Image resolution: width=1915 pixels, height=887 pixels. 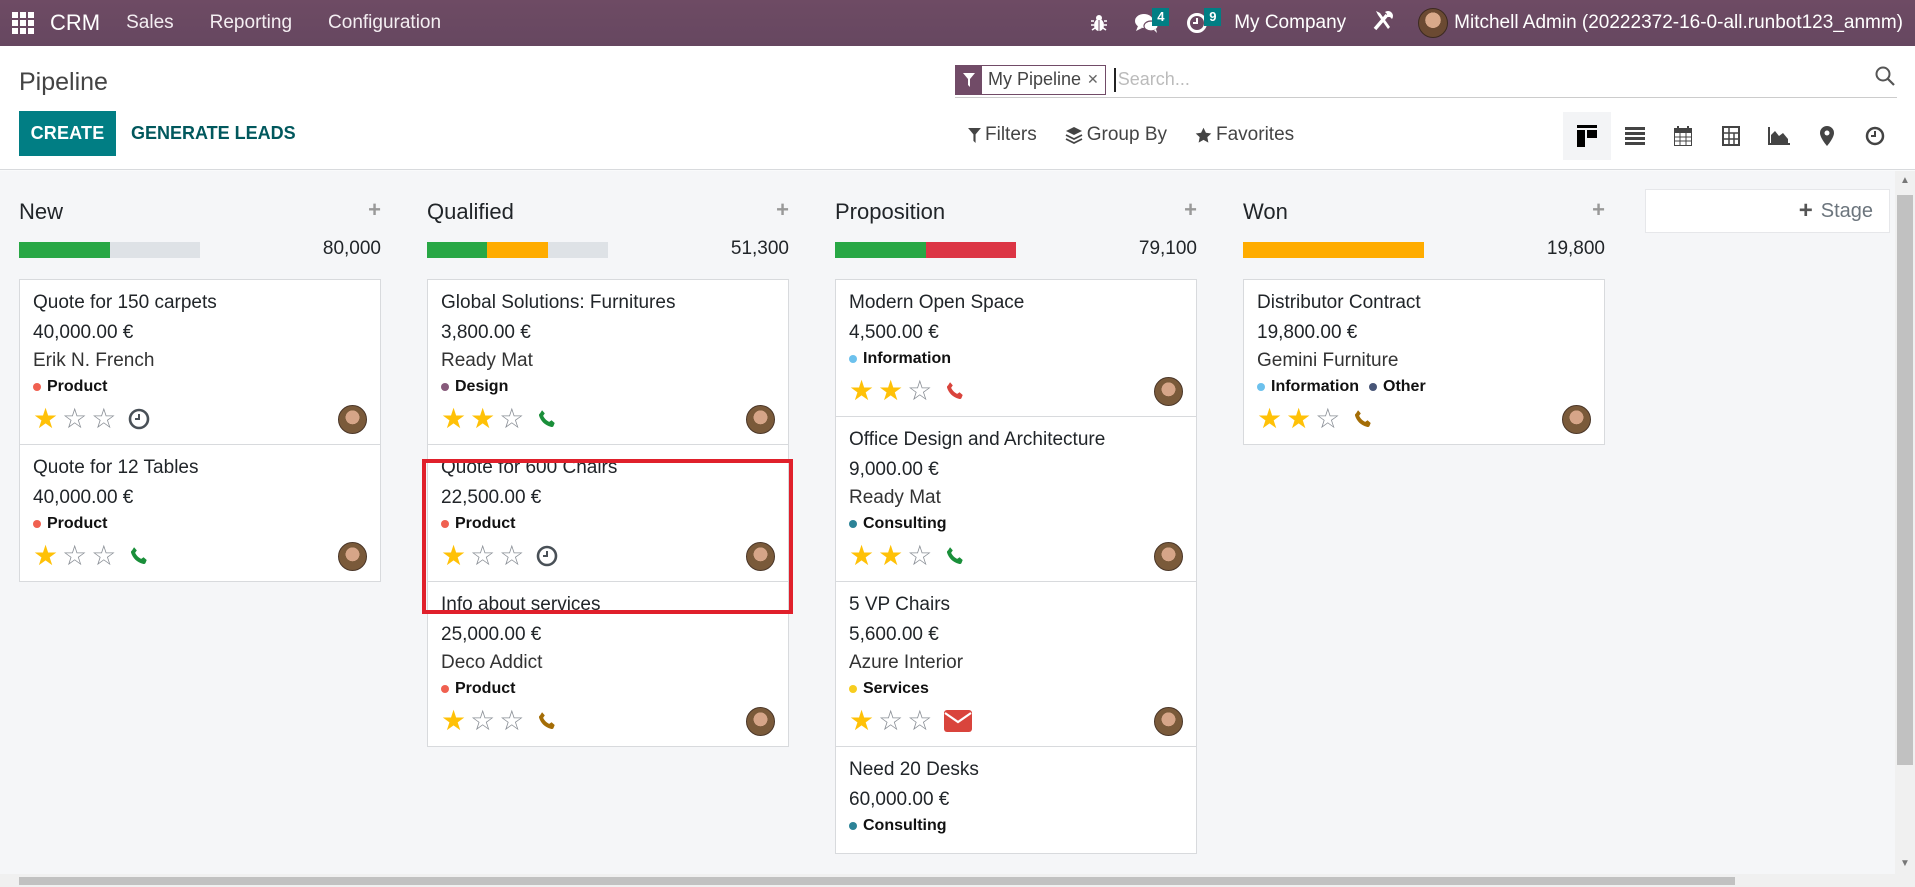 I want to click on envelope-icon, so click(x=958, y=721).